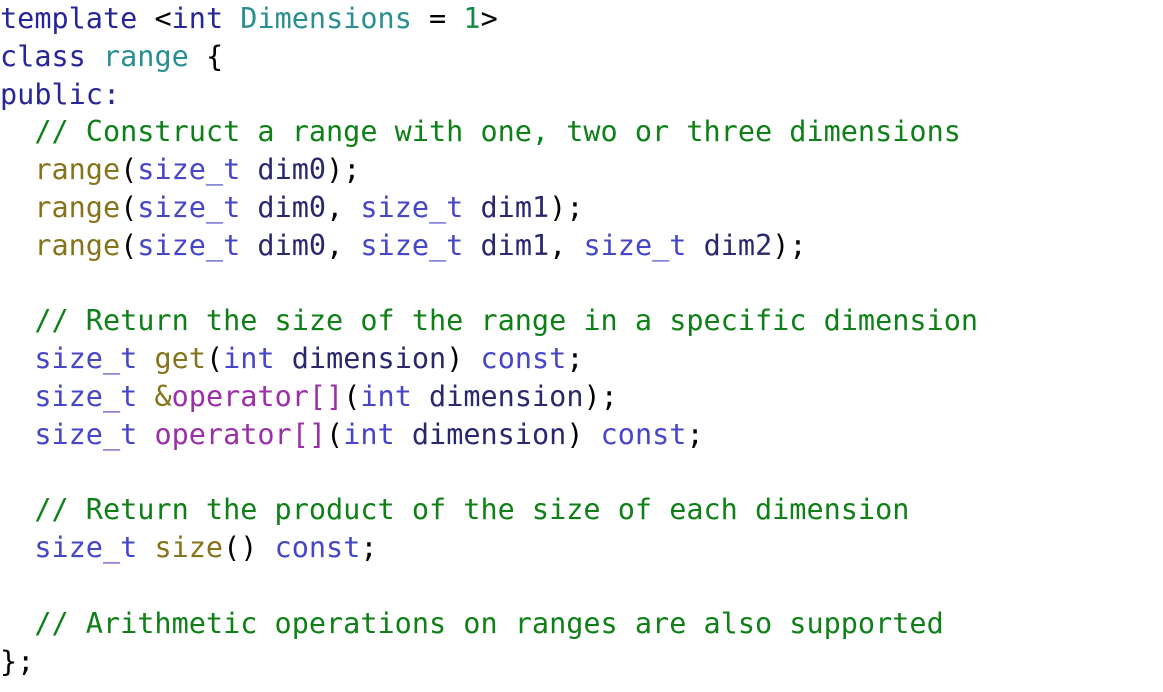  Describe the element at coordinates (489, 18) in the screenshot. I see `code-token-punct: >` at that location.